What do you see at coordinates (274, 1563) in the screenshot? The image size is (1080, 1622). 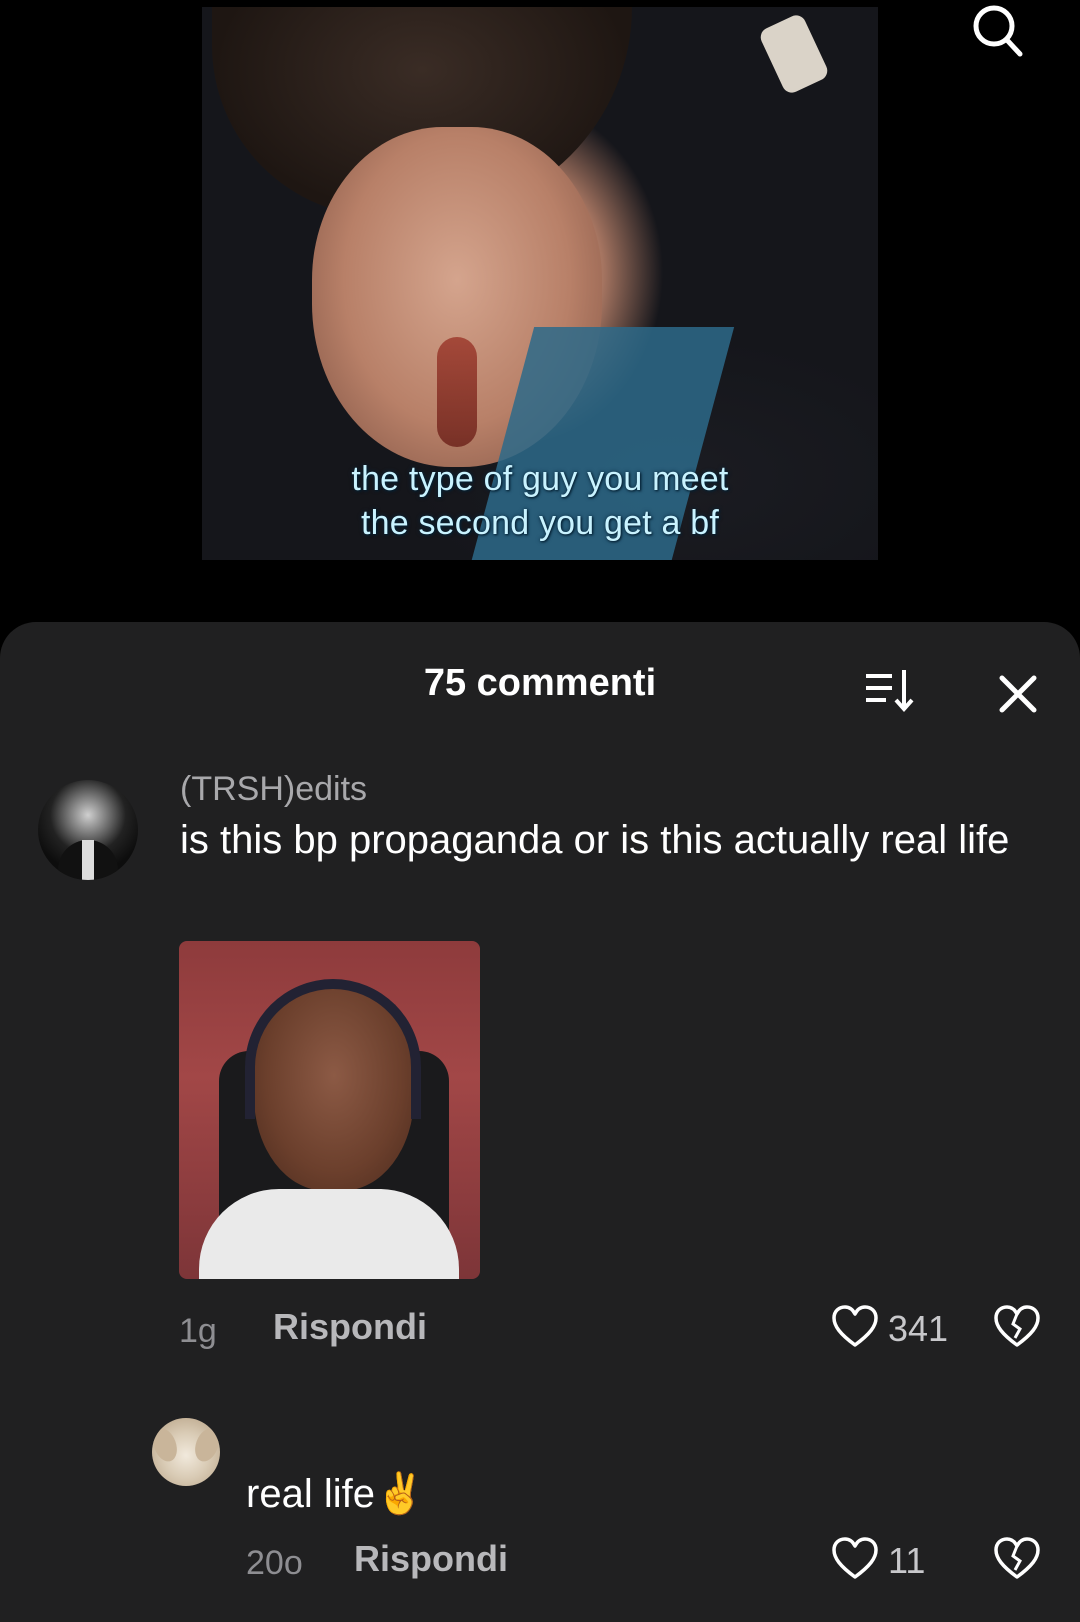 I see `reply-time: 20o` at bounding box center [274, 1563].